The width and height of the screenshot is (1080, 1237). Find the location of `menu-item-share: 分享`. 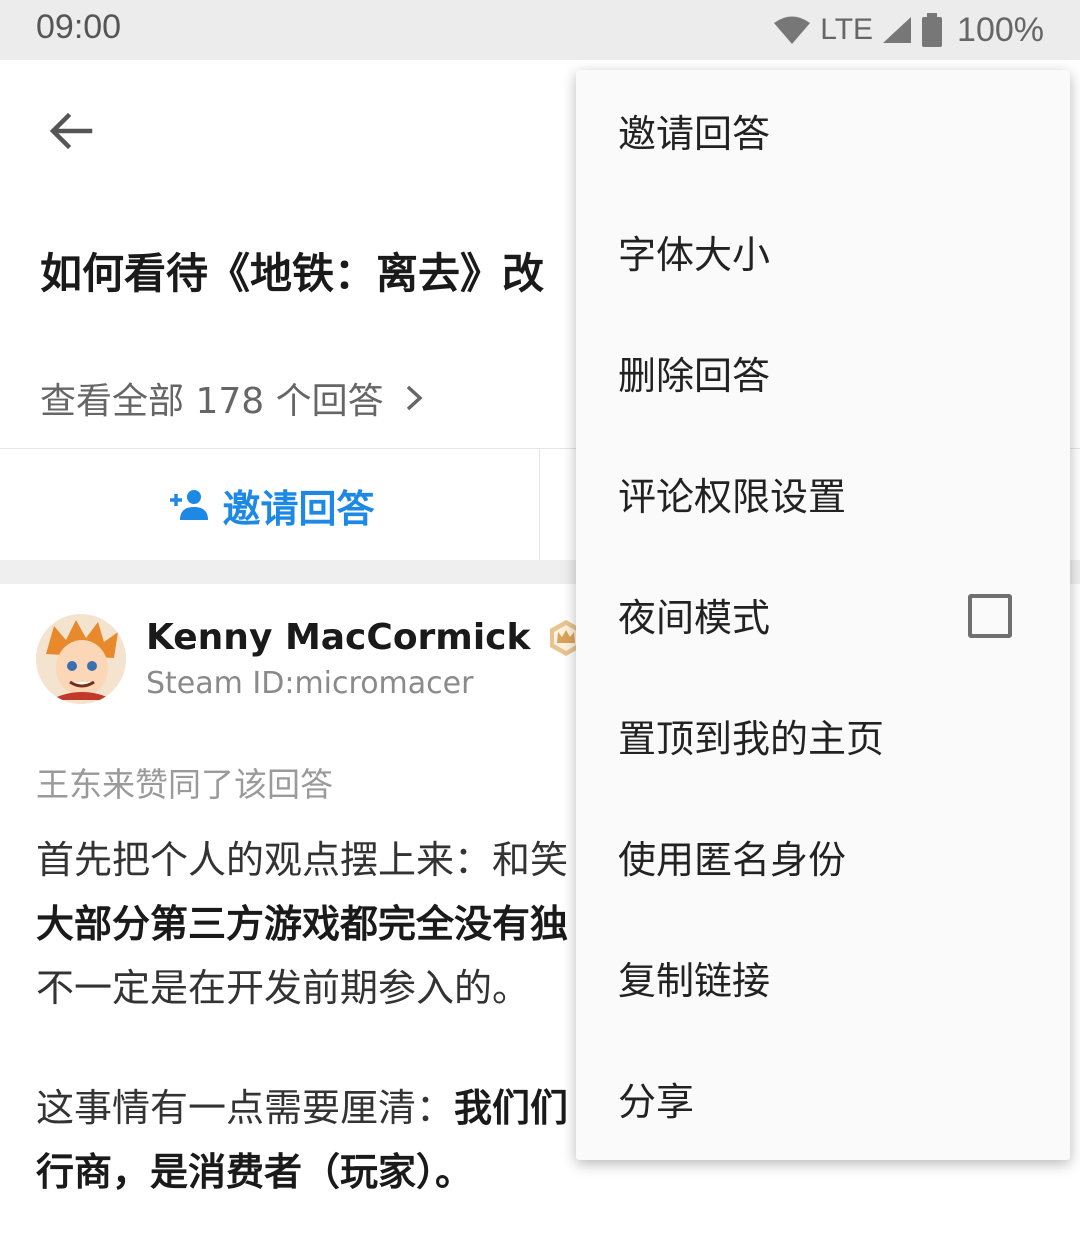

menu-item-share: 分享 is located at coordinates (823, 1098).